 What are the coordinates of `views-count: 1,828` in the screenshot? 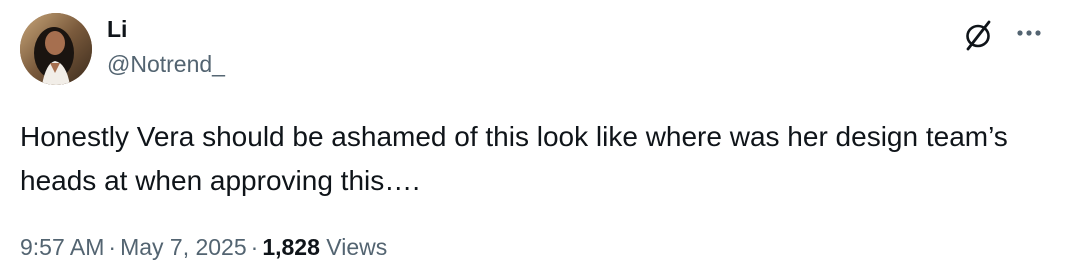 It's located at (291, 247).